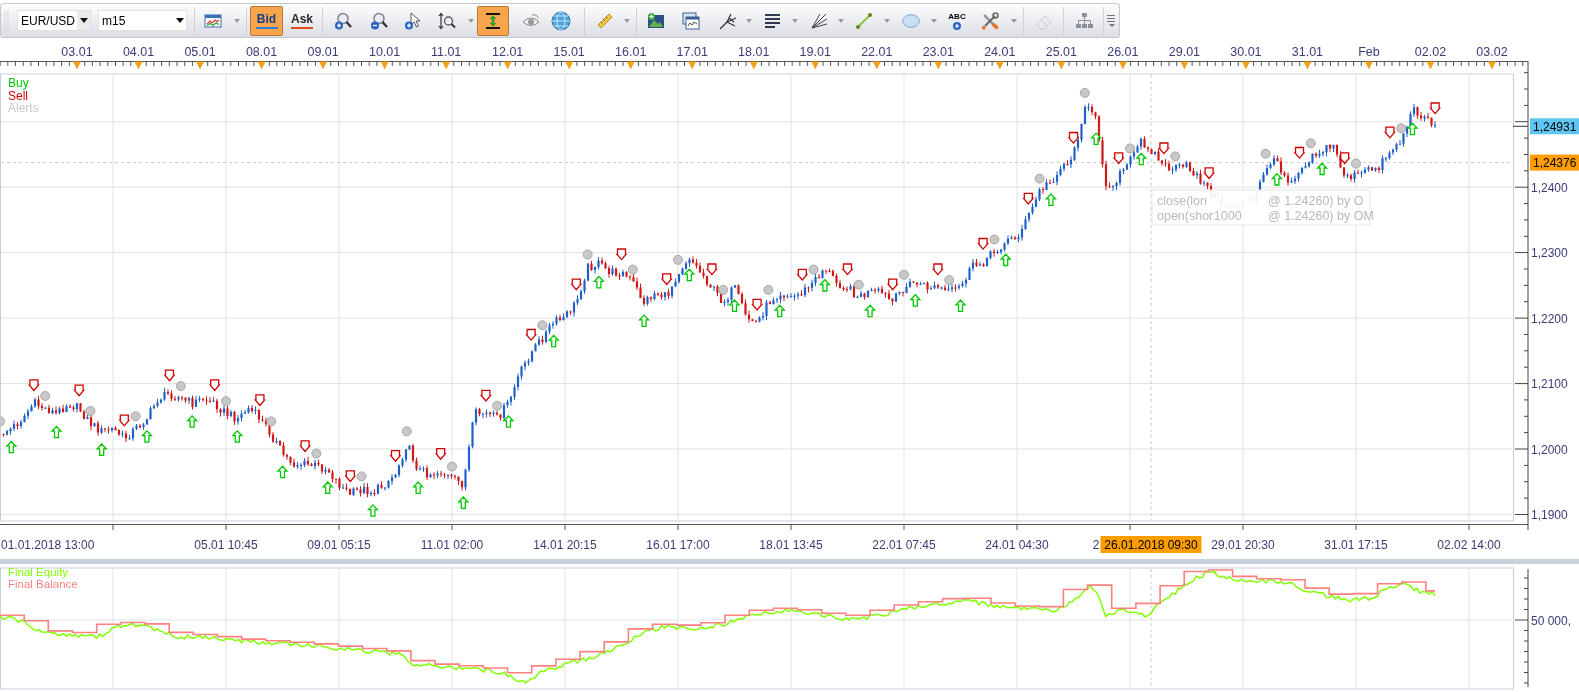 The height and width of the screenshot is (692, 1579). I want to click on cursor-plus-icon, so click(413, 20).